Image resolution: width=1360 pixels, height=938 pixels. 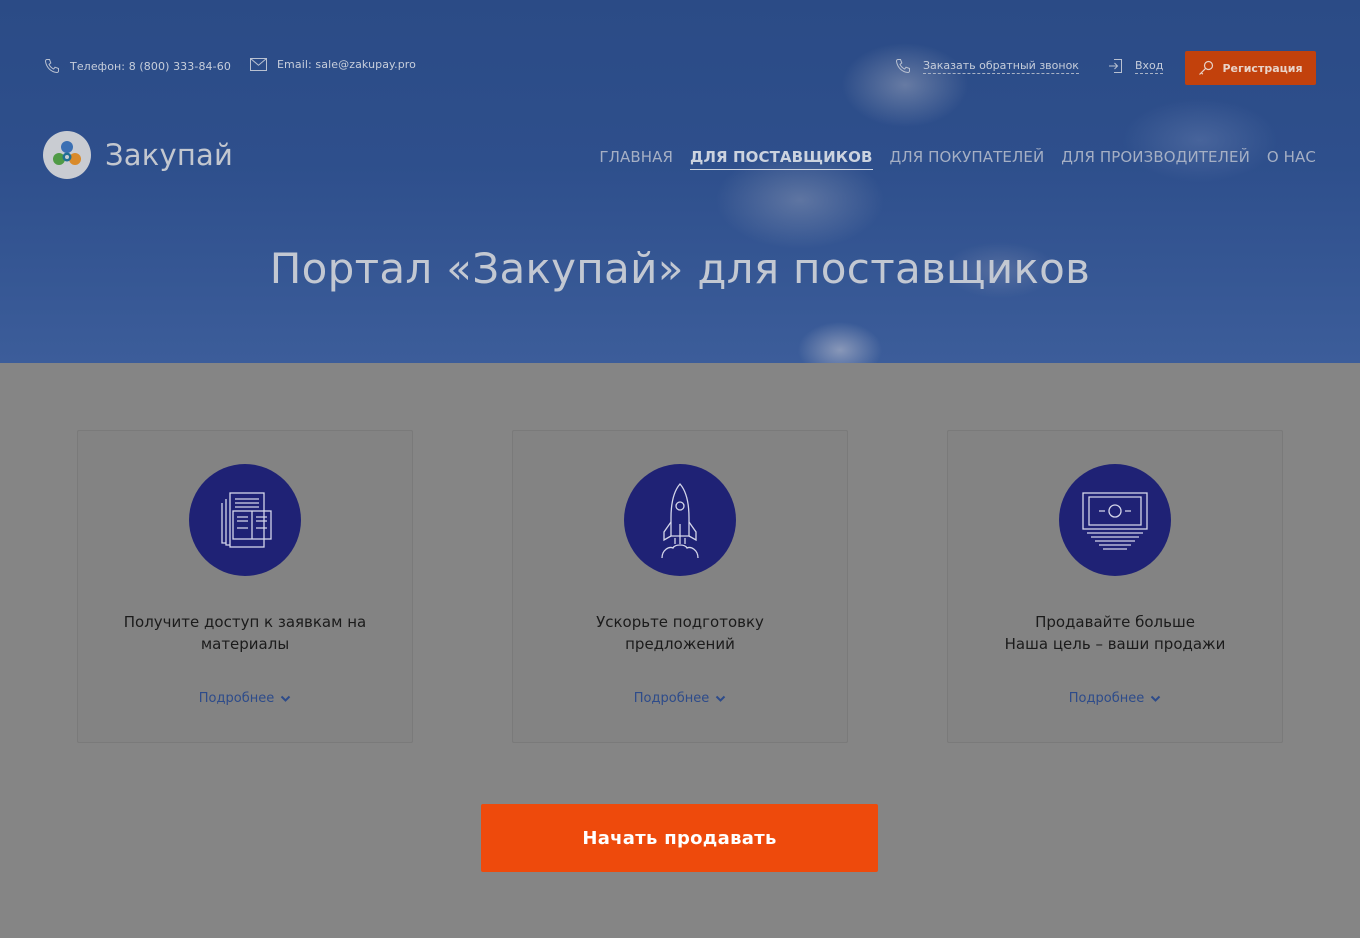 What do you see at coordinates (169, 155) in the screenshot?
I see `logo-text: Закупай` at bounding box center [169, 155].